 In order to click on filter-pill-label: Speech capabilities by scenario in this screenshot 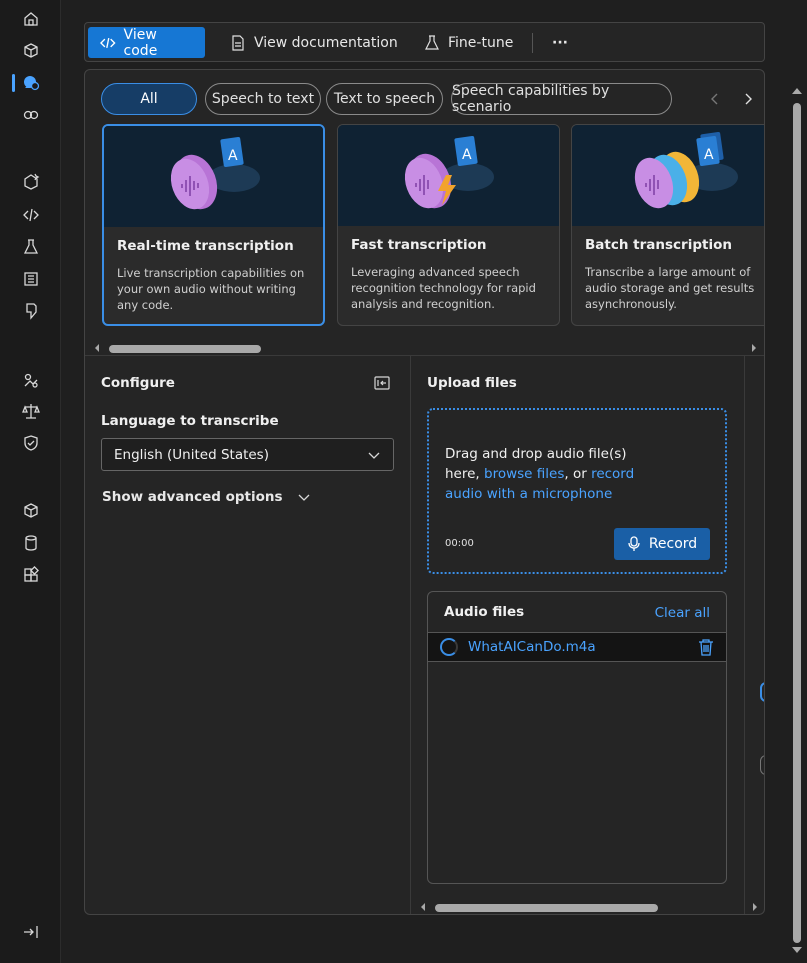, I will do `click(531, 99)`.